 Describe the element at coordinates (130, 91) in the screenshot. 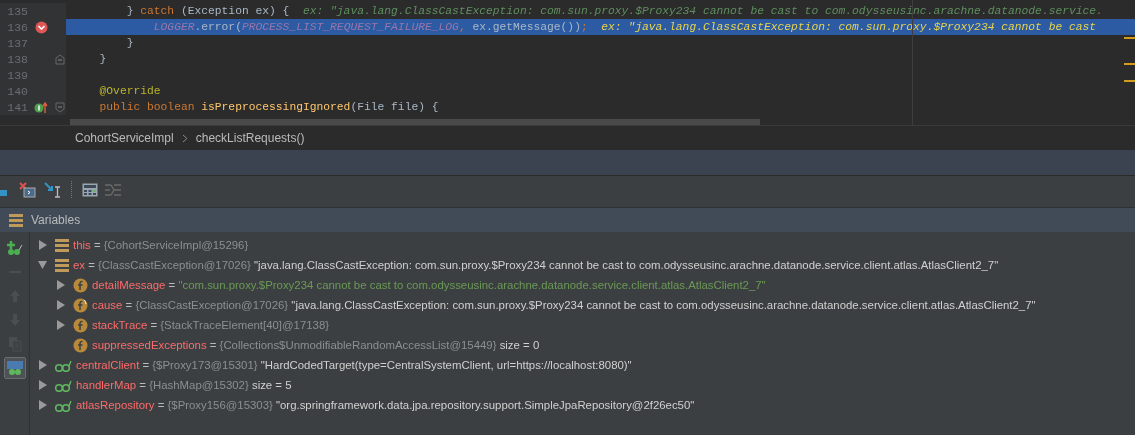

I see `code-line: @Override` at that location.